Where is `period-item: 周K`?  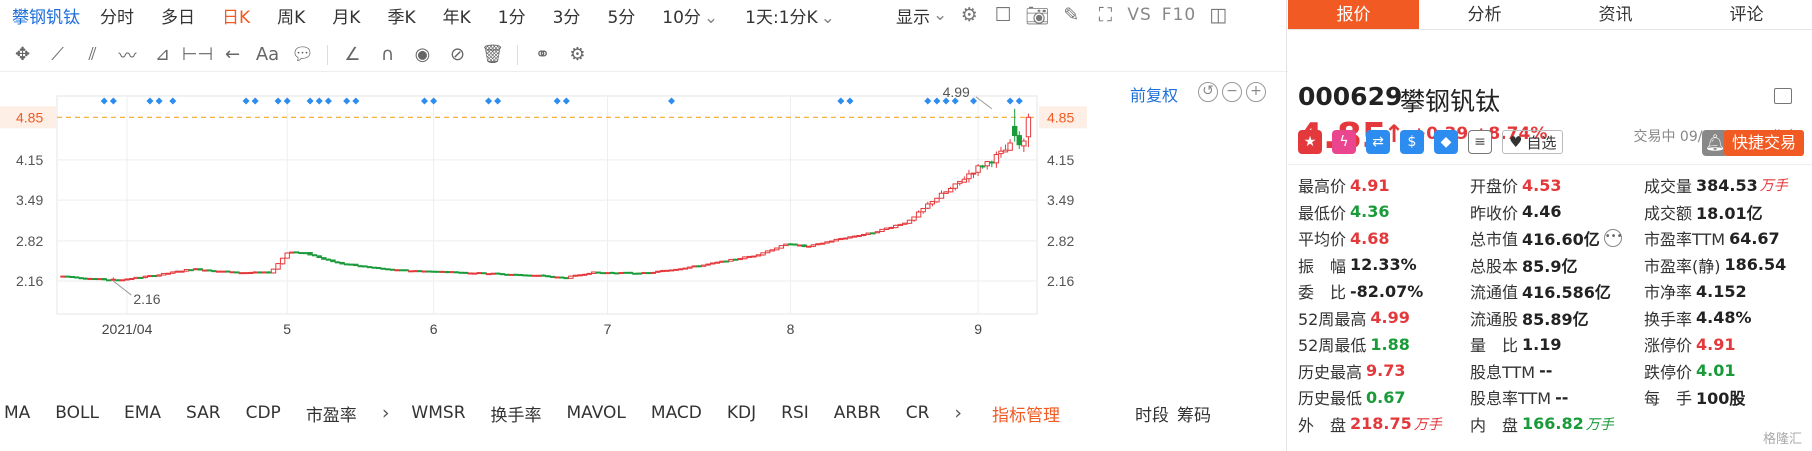
period-item: 周K is located at coordinates (291, 15).